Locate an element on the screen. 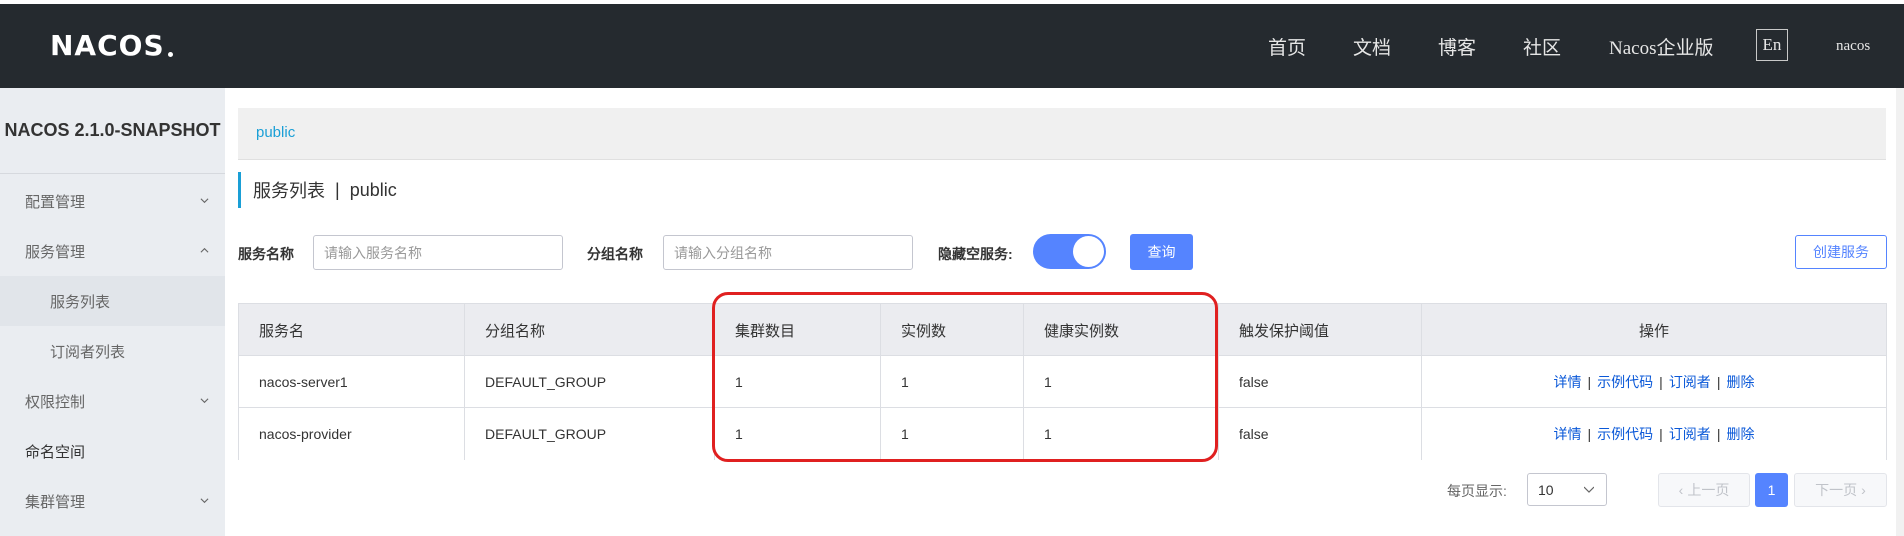 The image size is (1904, 536). nacos-logo: NACOS is located at coordinates (111, 45).